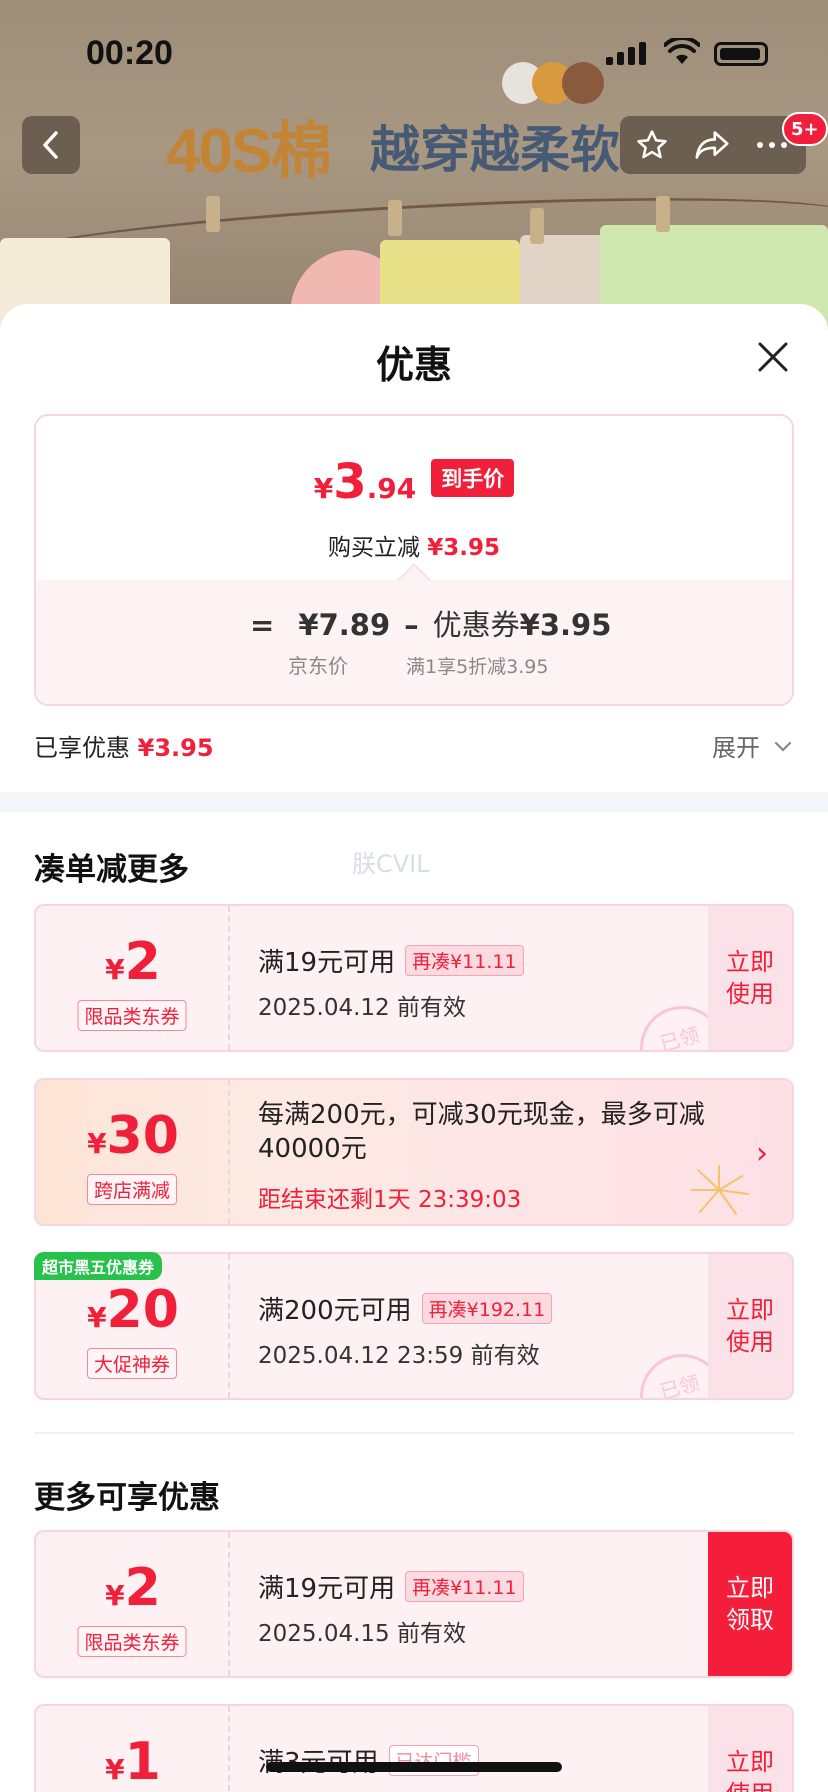 The height and width of the screenshot is (1792, 828). Describe the element at coordinates (362, 1634) in the screenshot. I see `coupon-validity: 2025.04.15 前有效` at that location.